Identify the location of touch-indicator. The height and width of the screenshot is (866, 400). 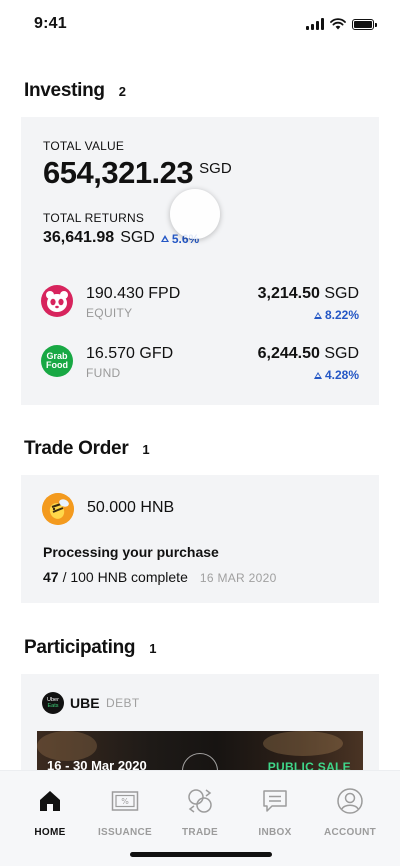
(195, 214).